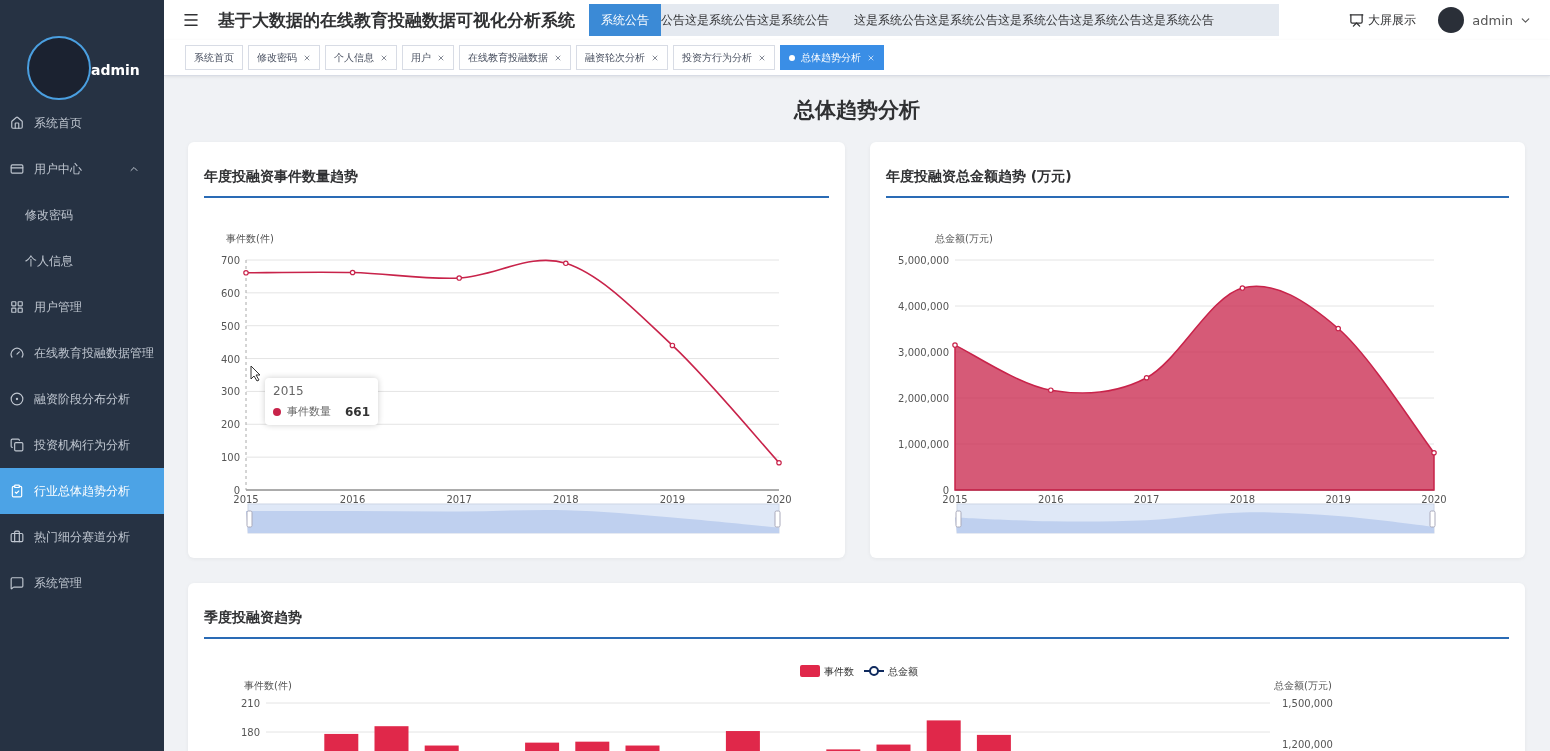  Describe the element at coordinates (1307, 703) in the screenshot. I see `axis-label: 1,500,000` at that location.